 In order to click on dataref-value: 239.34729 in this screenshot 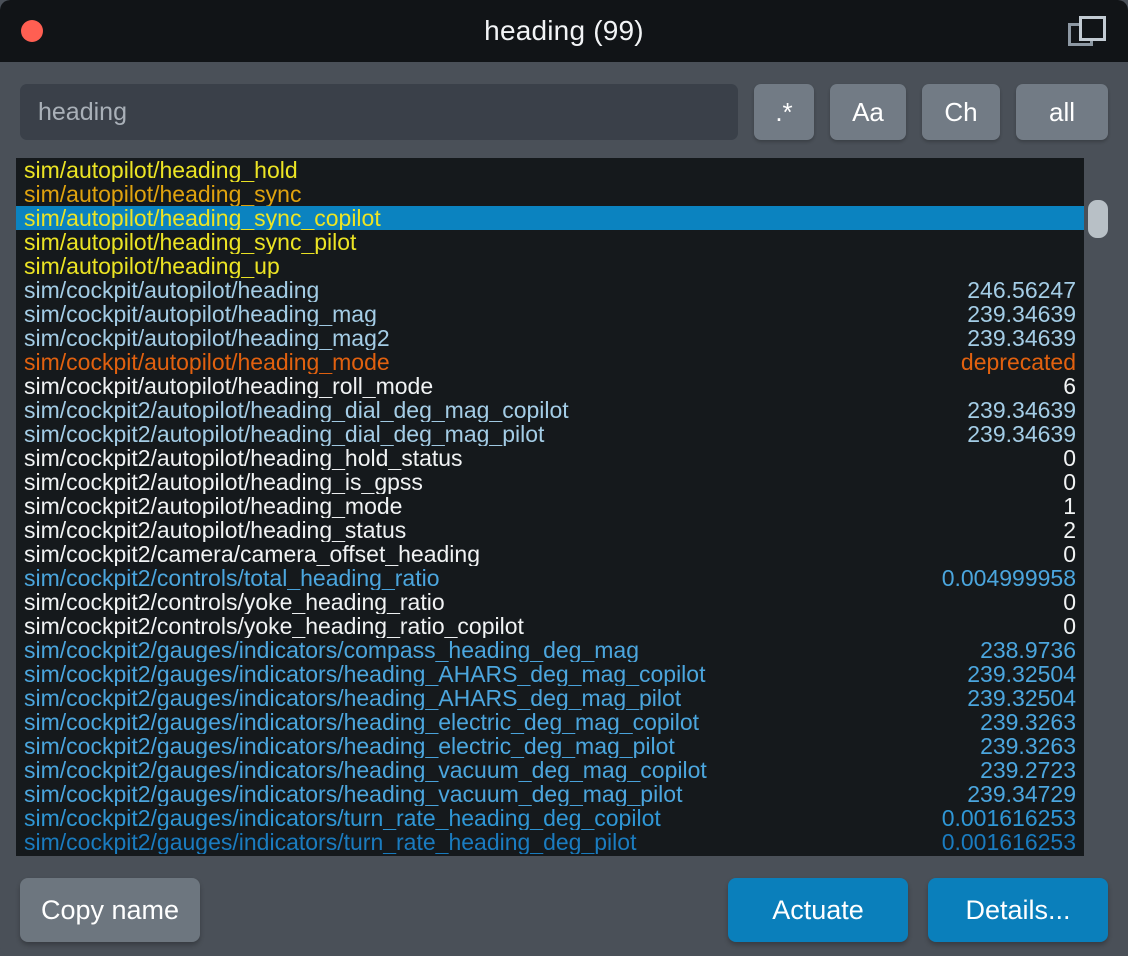, I will do `click(1021, 794)`.